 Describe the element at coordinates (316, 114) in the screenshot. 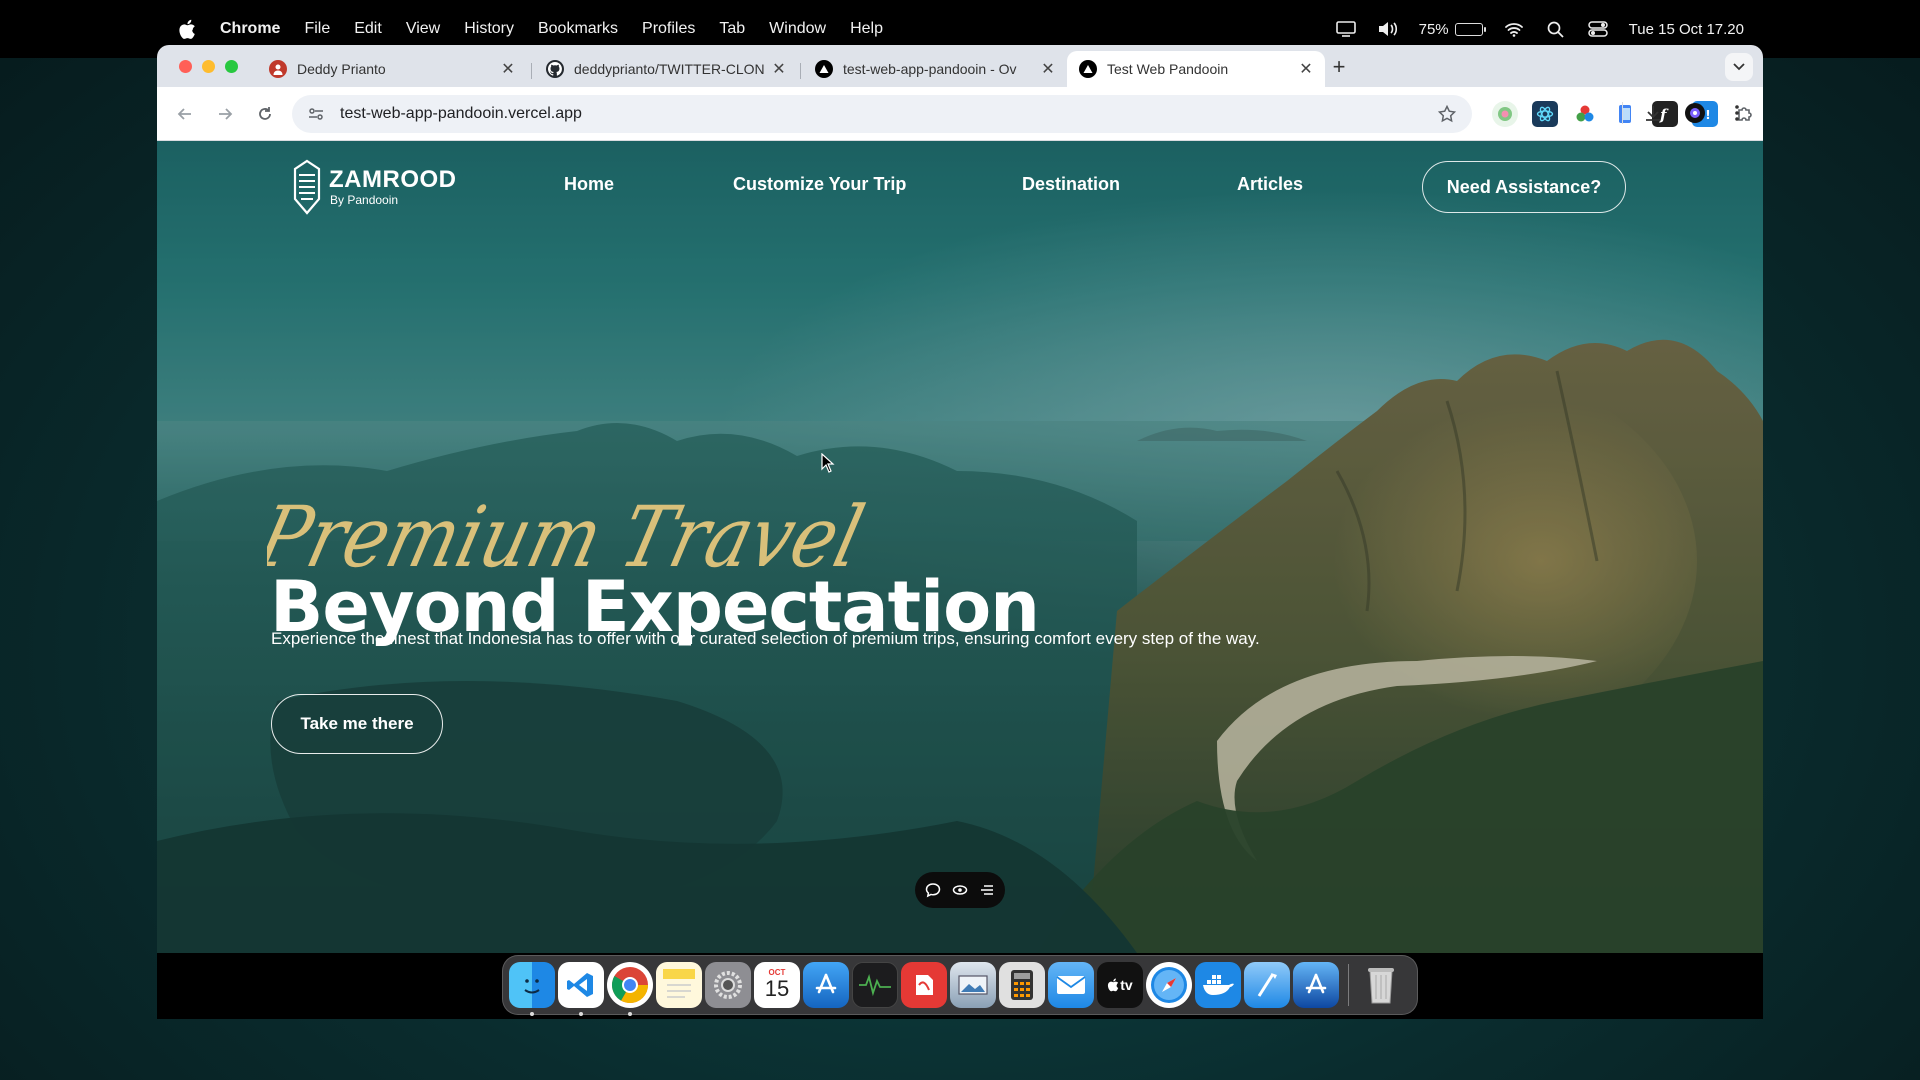

I see `site-info-icon` at that location.